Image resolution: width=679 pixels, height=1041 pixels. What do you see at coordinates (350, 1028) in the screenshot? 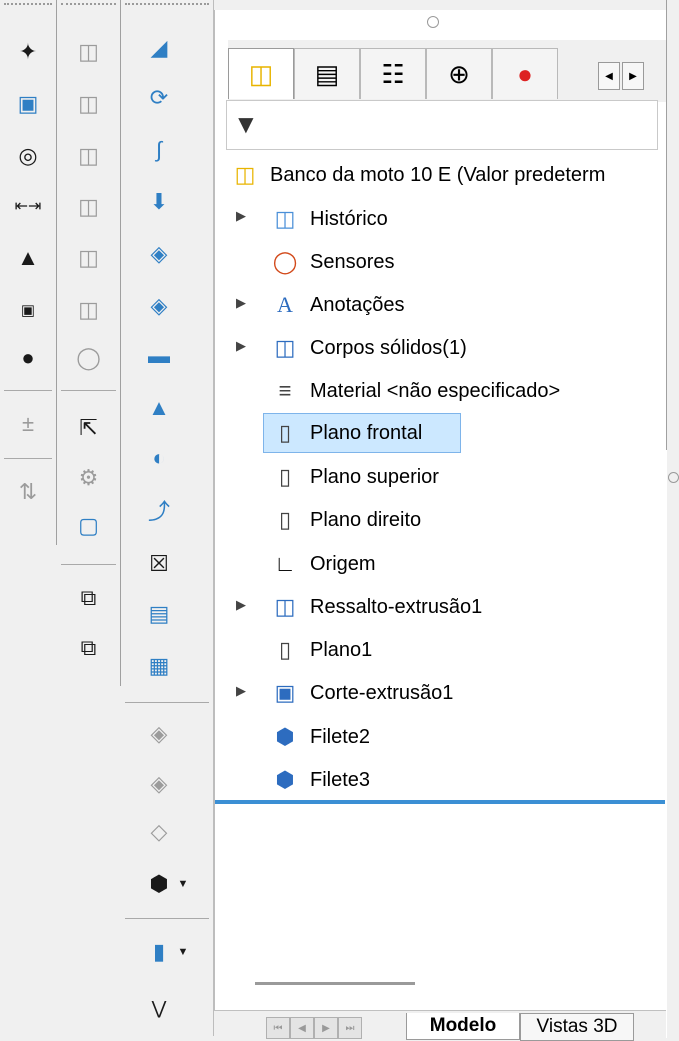
I see `nav-last-button: ⏭` at bounding box center [350, 1028].